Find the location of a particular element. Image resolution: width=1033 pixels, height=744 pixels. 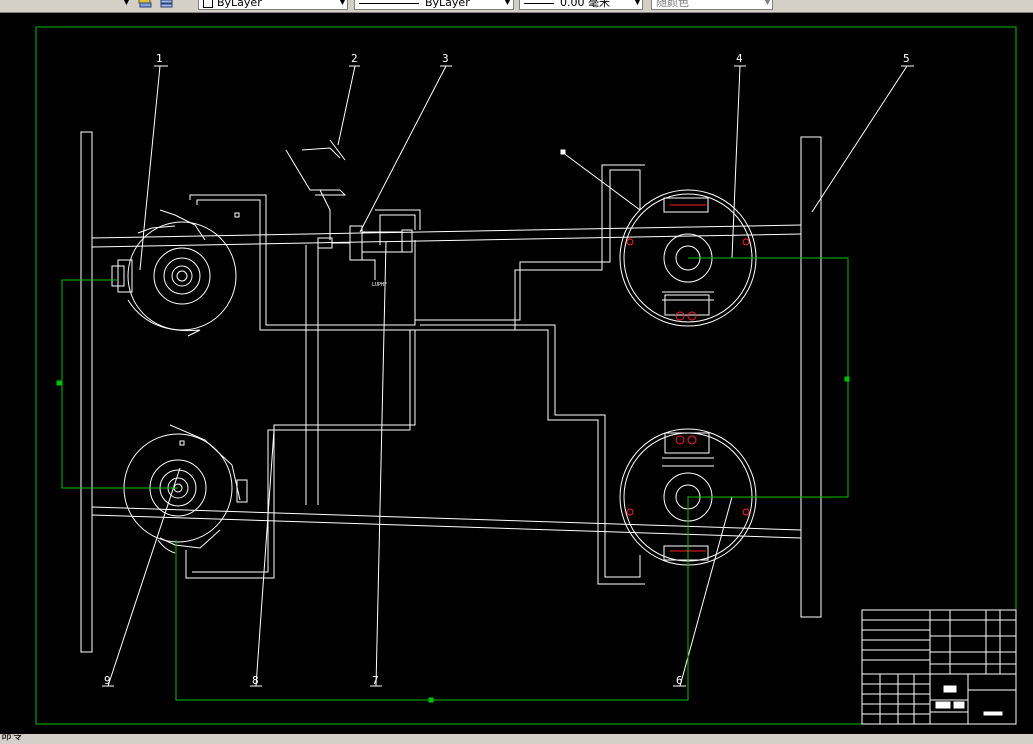

linetype-control-value: ByLayer is located at coordinates (447, 4).